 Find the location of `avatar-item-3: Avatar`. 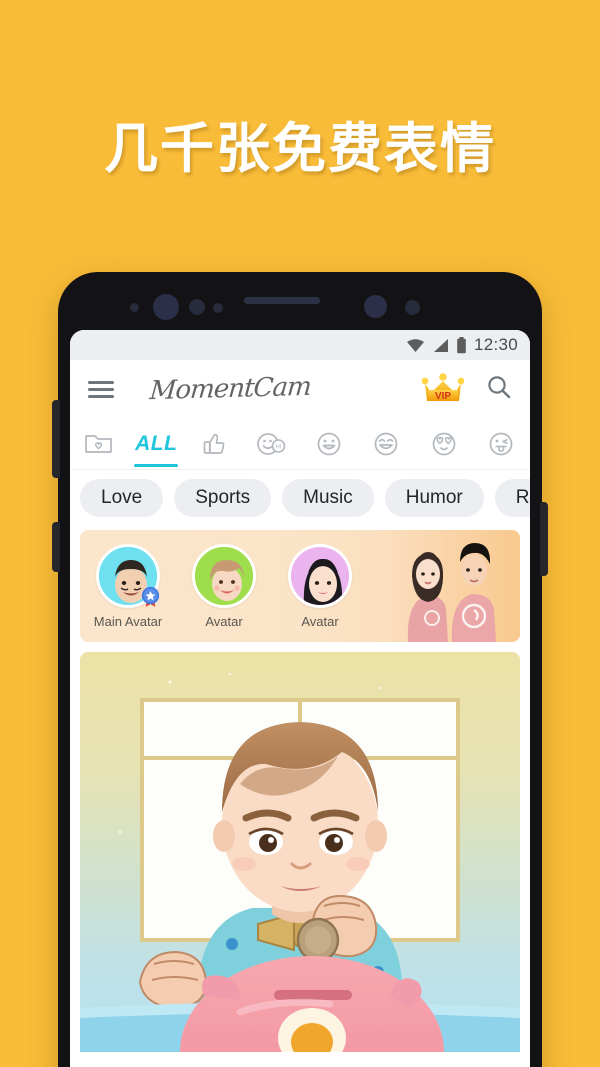

avatar-item-3: Avatar is located at coordinates (320, 586).